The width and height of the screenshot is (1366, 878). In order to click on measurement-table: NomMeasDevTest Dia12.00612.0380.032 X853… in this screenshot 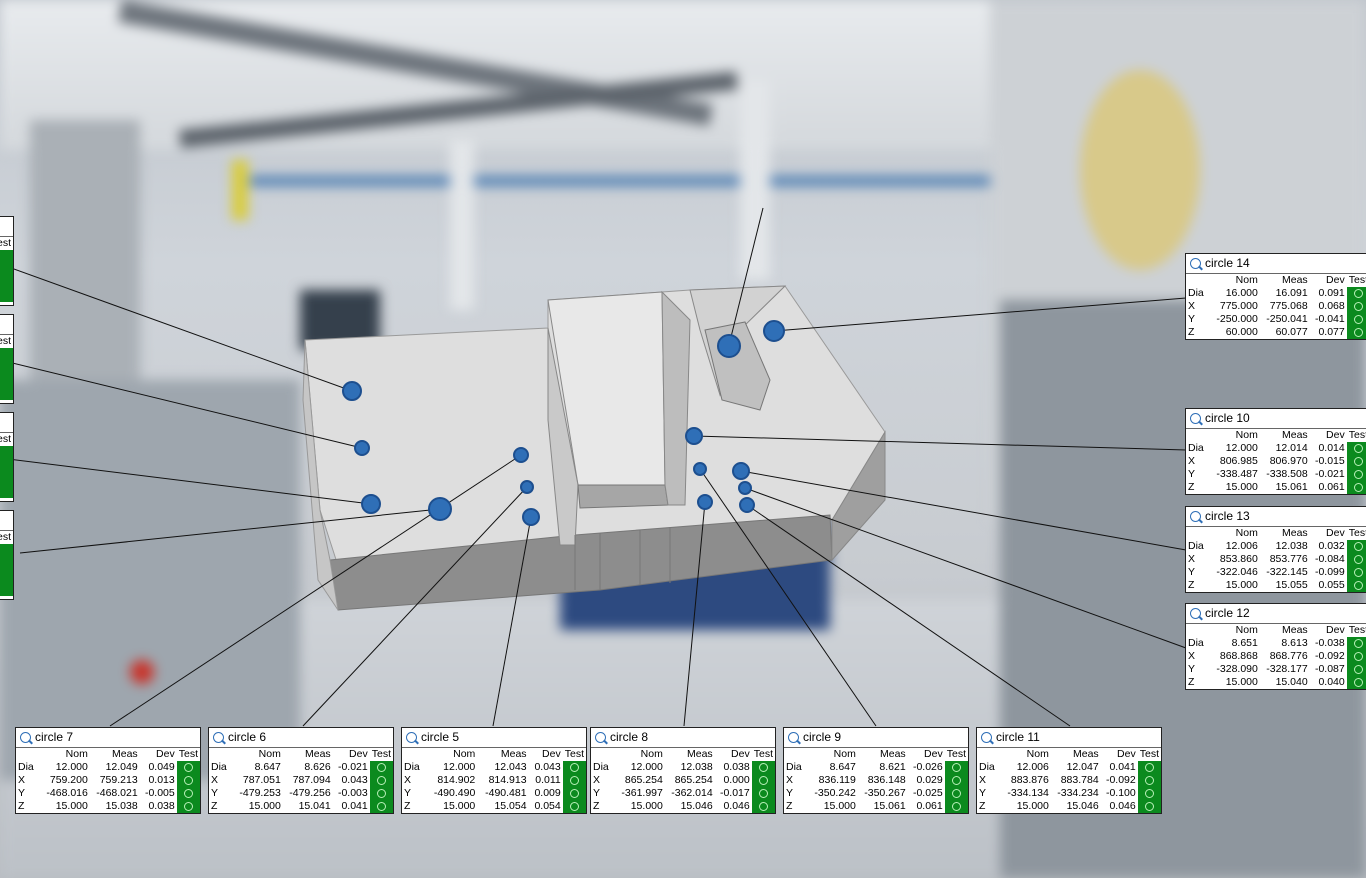, I will do `click(1276, 559)`.